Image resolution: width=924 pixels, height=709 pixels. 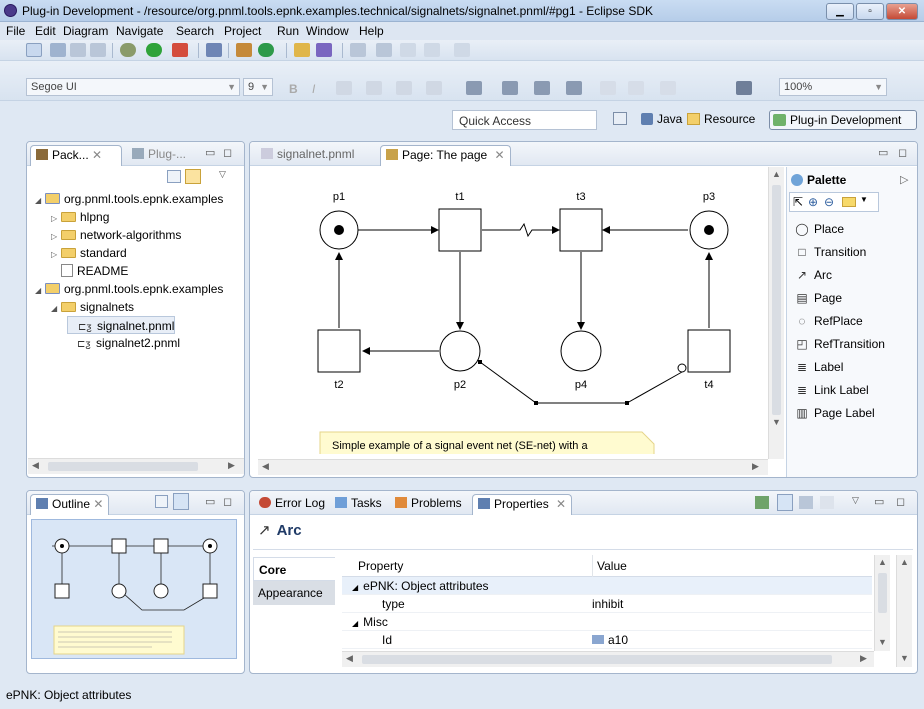 I want to click on compartment-icon, so click(x=636, y=88).